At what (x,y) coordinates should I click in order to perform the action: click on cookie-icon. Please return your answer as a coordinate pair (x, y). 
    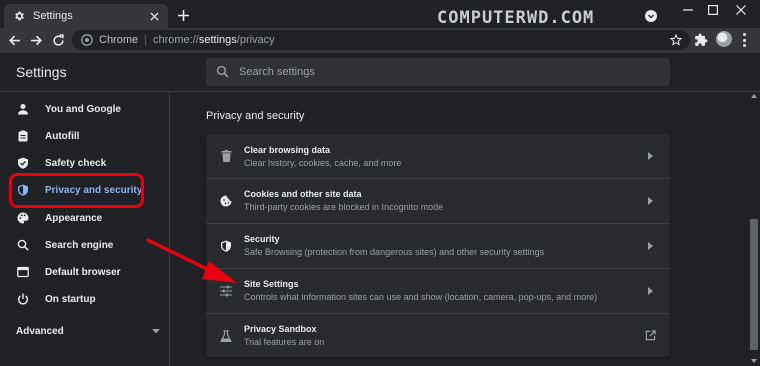
    Looking at the image, I should click on (226, 201).